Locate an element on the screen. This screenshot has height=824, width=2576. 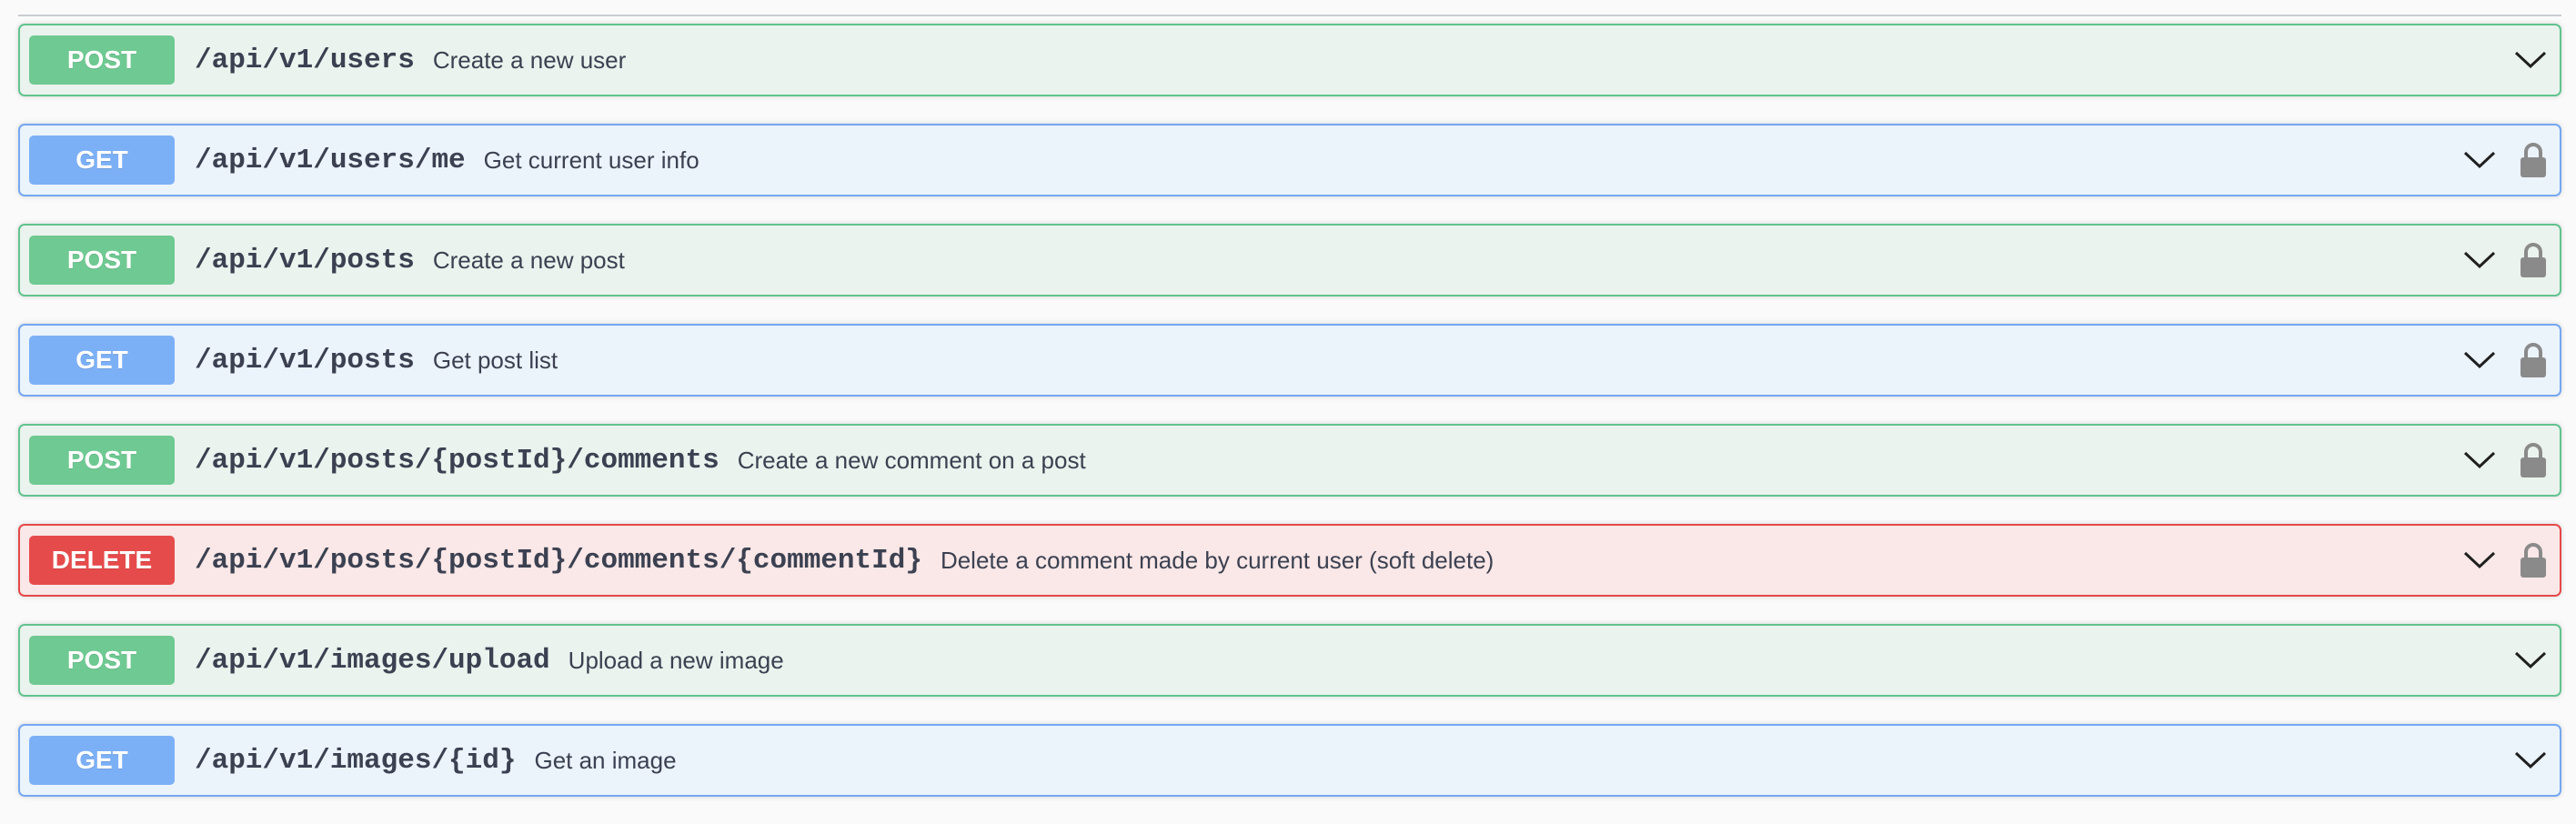
operation-get-image: GET /api/v1/images/{id} Get an image is located at coordinates (1289, 760).